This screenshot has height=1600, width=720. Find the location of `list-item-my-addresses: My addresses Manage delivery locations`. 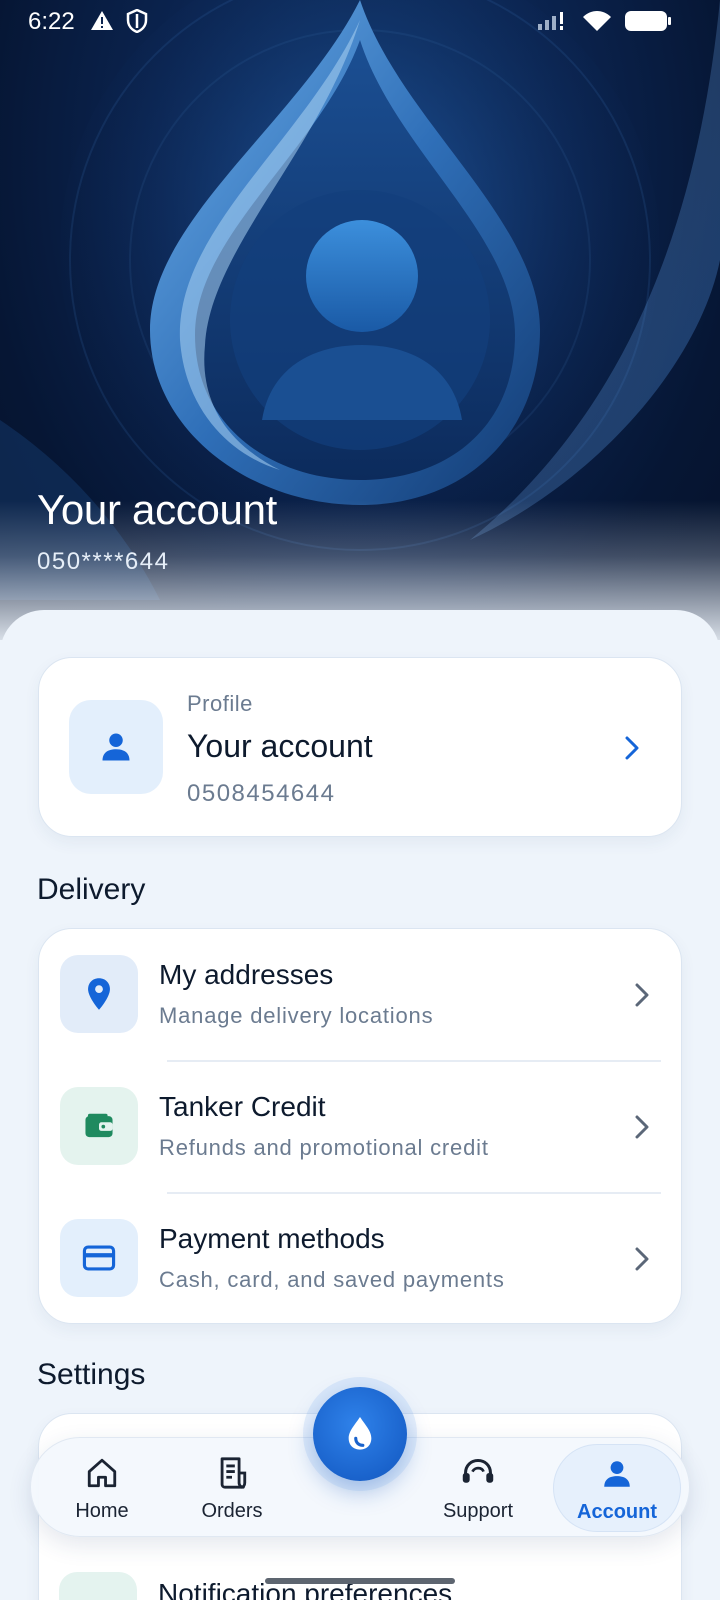

list-item-my-addresses: My addresses Manage delivery locations is located at coordinates (360, 995).